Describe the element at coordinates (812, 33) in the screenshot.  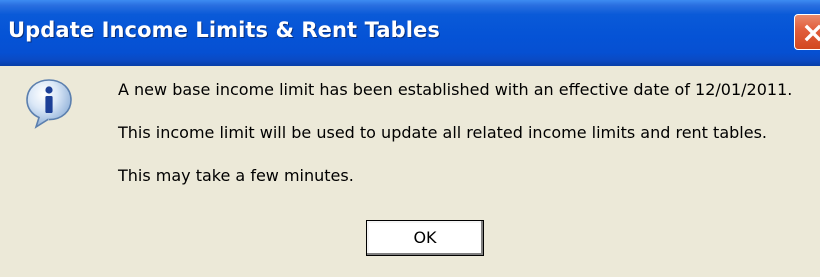
I see `close-icon` at that location.